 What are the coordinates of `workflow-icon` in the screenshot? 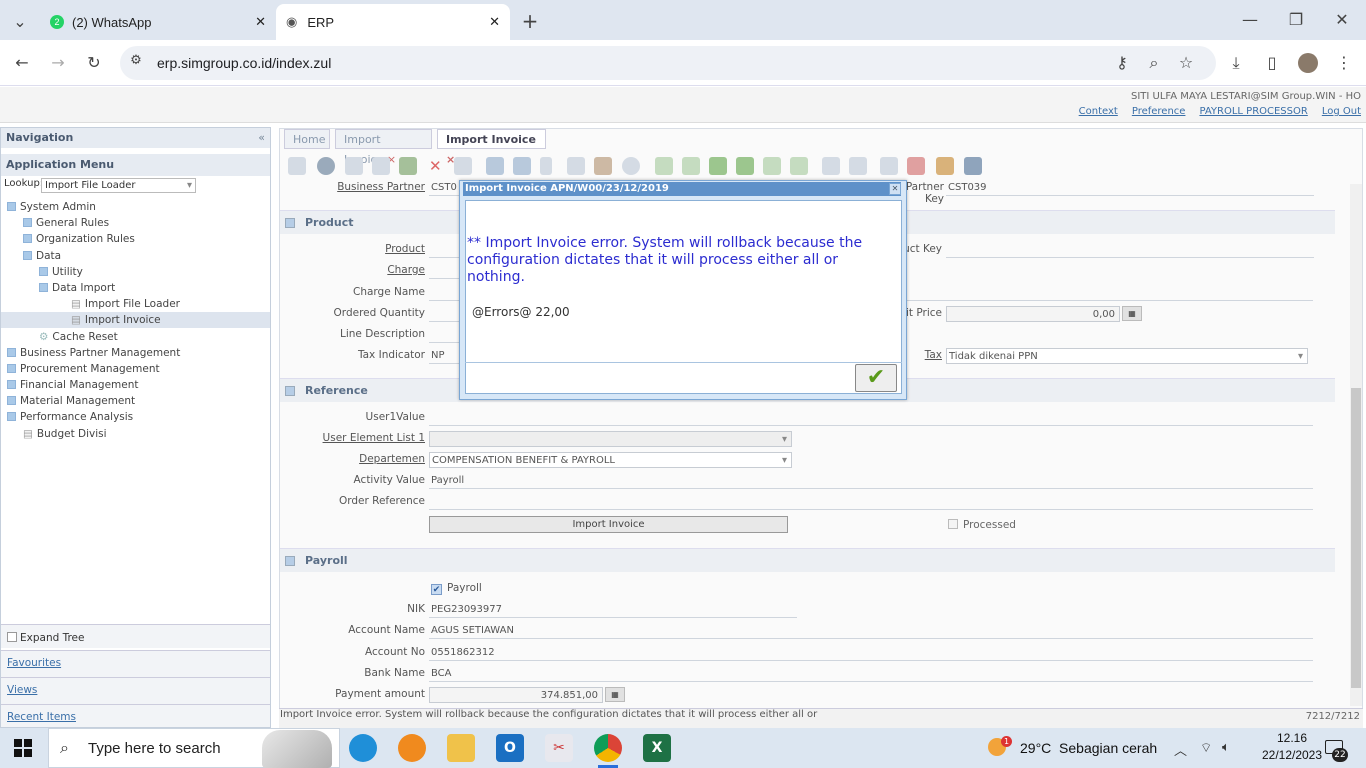 It's located at (916, 166).